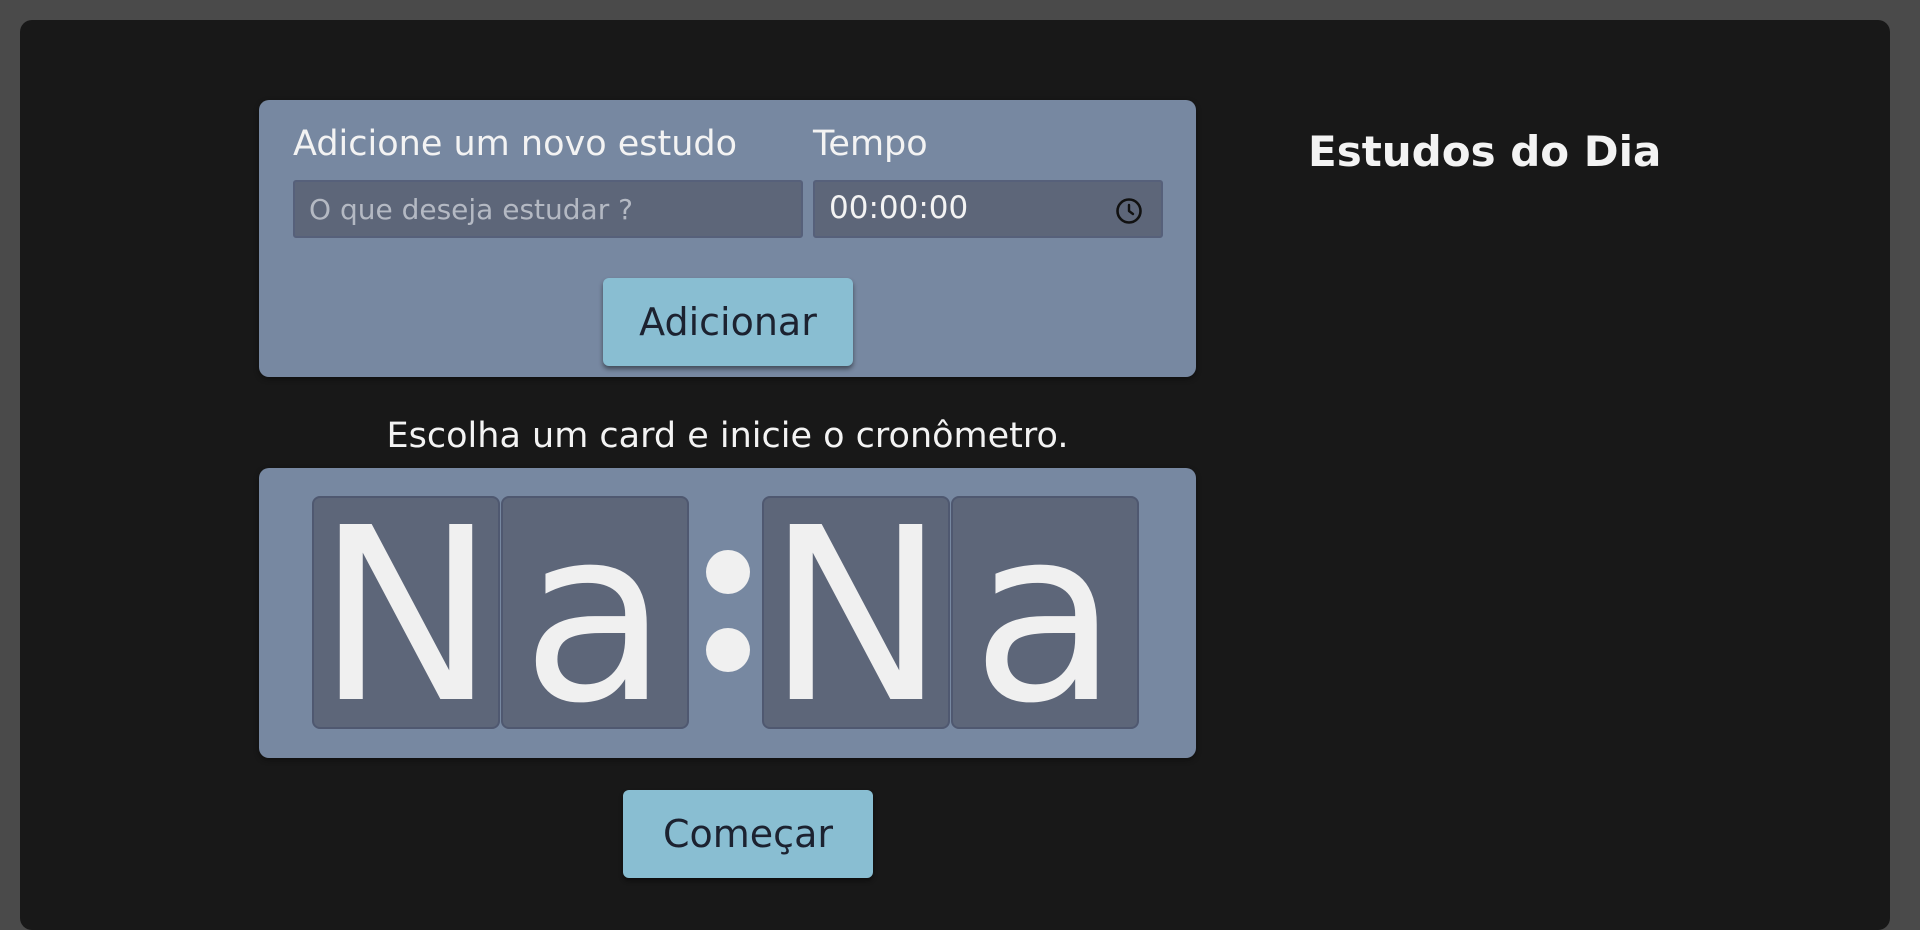 This screenshot has width=1920, height=930. I want to click on seconds-tens-card: N, so click(856, 612).